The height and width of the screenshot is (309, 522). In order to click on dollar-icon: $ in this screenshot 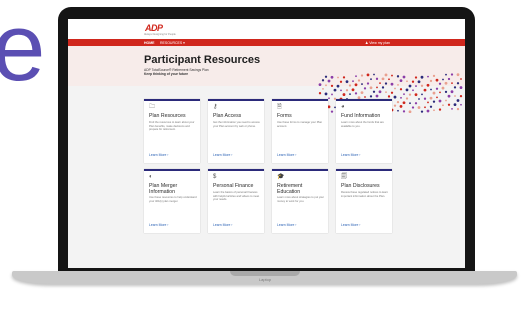, I will do `click(215, 177)`.